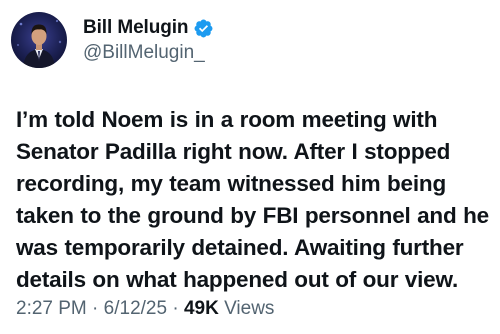 The image size is (500, 334). Describe the element at coordinates (51, 308) in the screenshot. I see `tweet-time: 2:27 PM` at that location.